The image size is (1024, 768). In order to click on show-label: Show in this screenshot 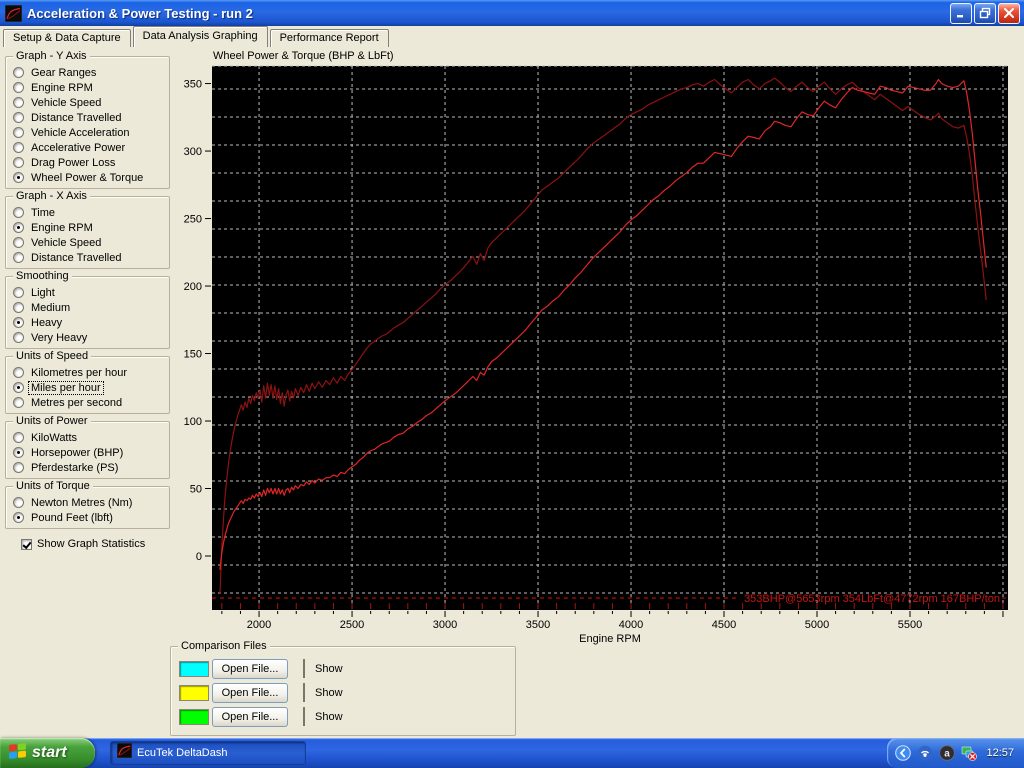, I will do `click(329, 669)`.